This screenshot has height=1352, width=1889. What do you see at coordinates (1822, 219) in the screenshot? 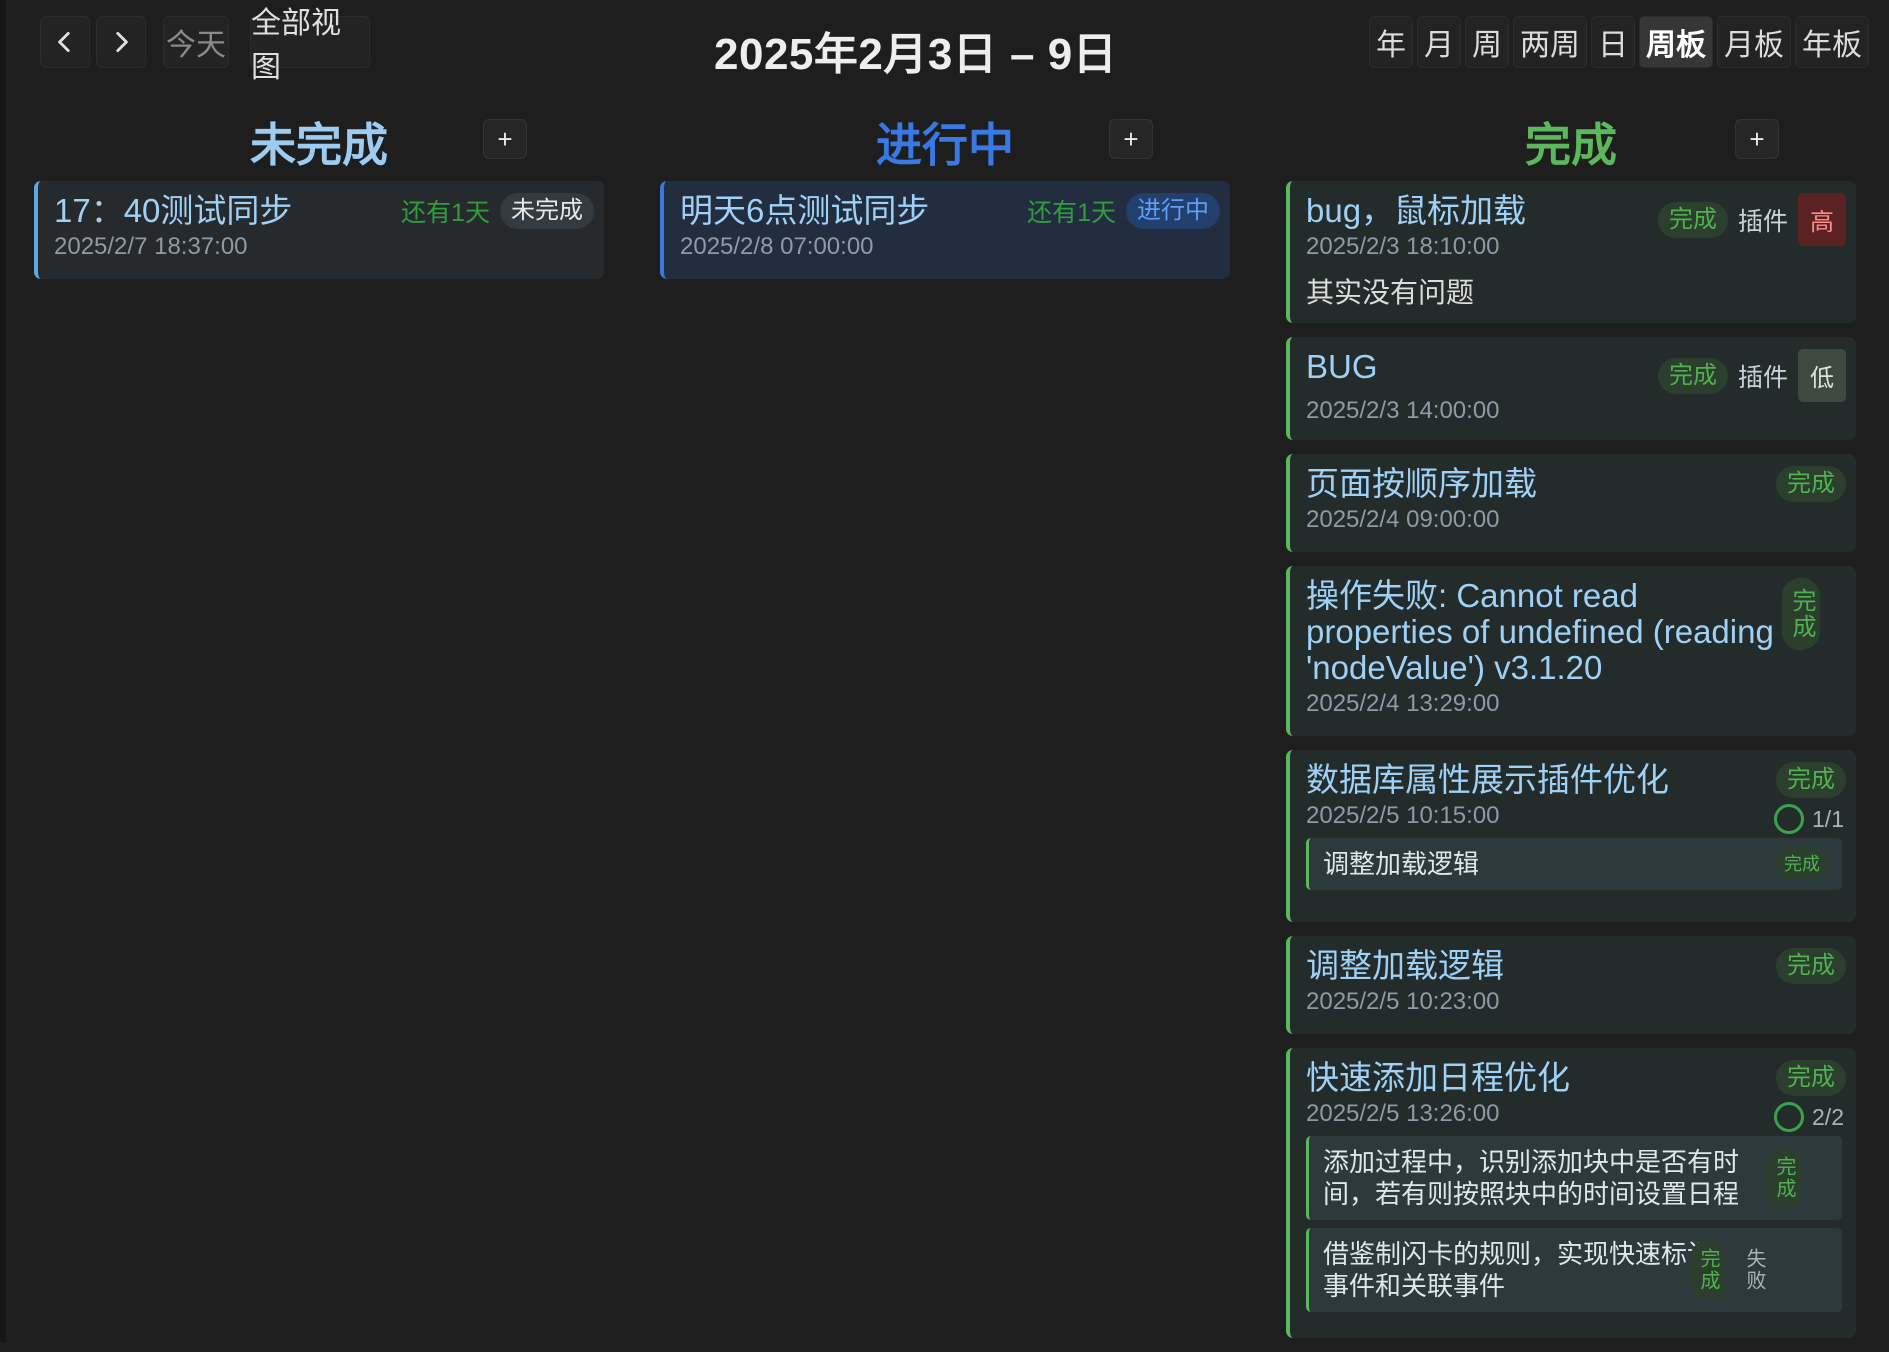
I see `priority-badge: 高` at bounding box center [1822, 219].